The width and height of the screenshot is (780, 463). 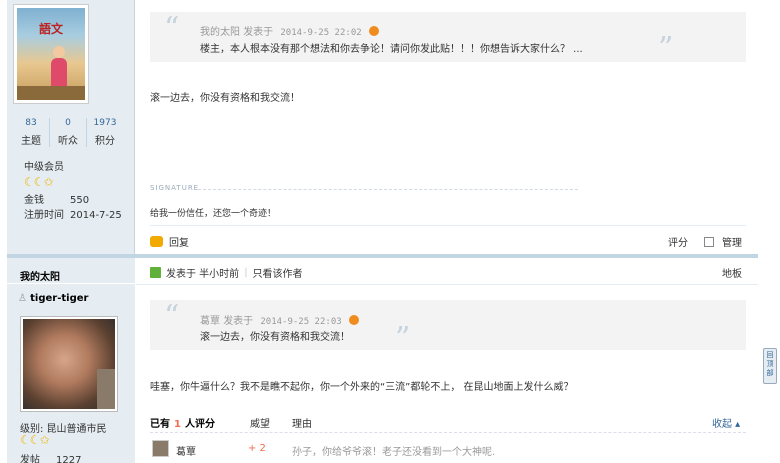 I want to click on rating-count: 已有 1 人评分, so click(x=182, y=424).